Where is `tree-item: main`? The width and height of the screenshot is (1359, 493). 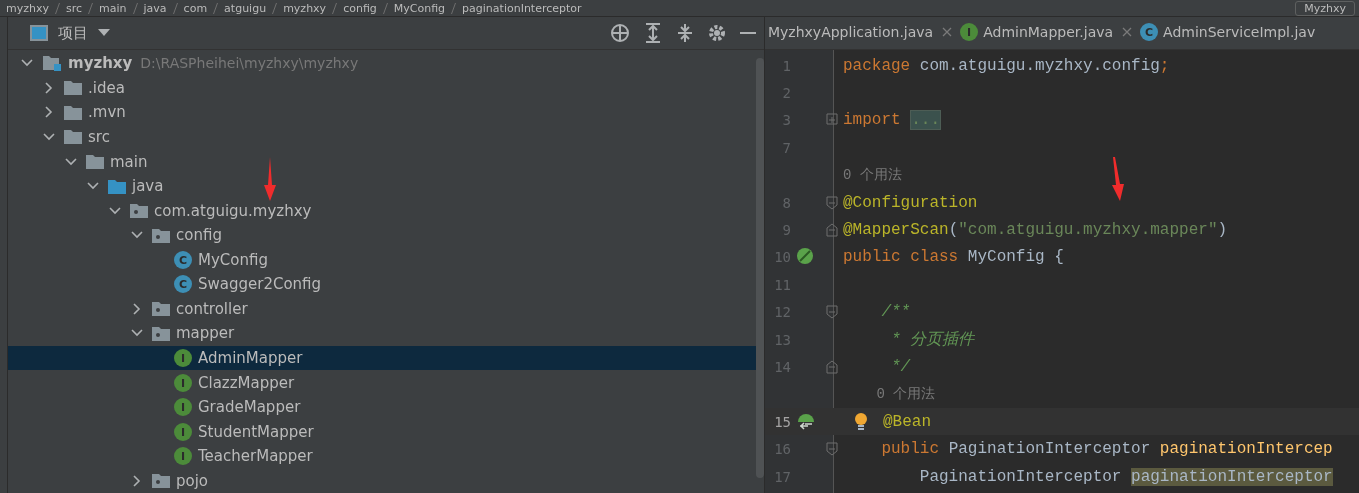
tree-item: main is located at coordinates (382, 161).